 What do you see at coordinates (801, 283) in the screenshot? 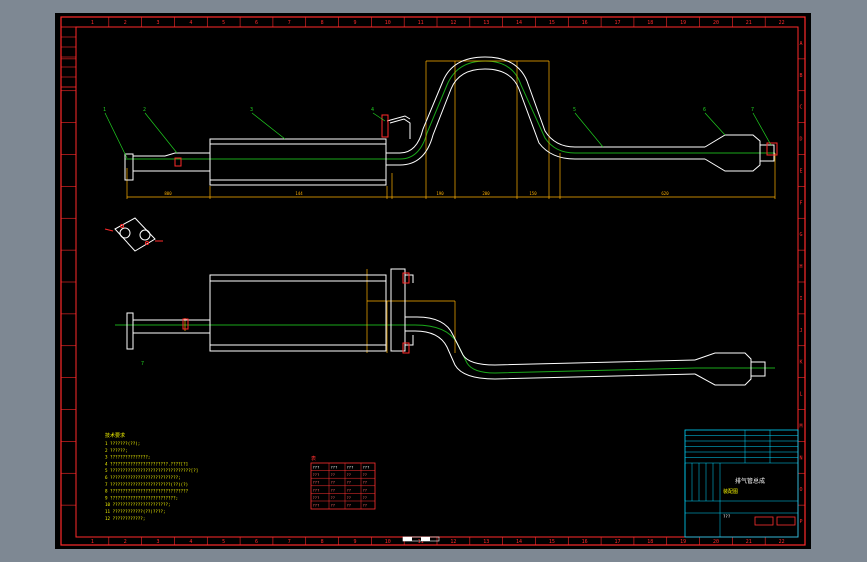
I see `row-labels-right: A B C D E F G H I J K L M N O P` at bounding box center [801, 283].